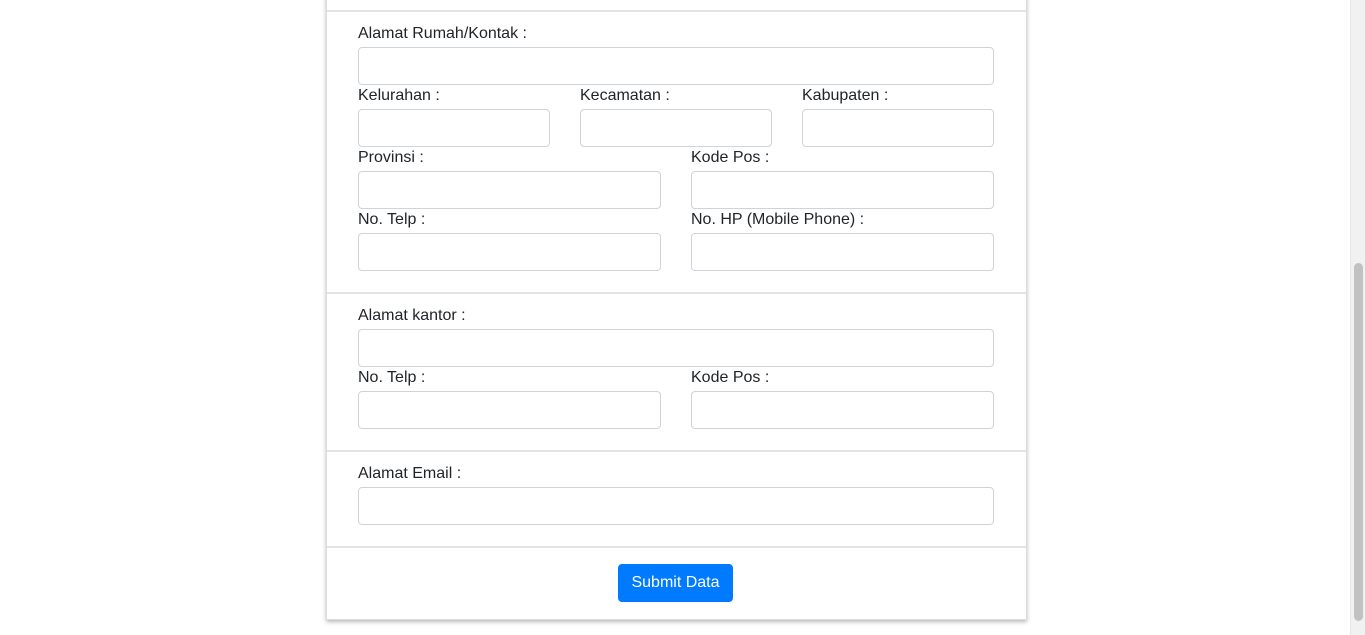 This screenshot has width=1365, height=635. What do you see at coordinates (676, 348) in the screenshot?
I see `office-address-input` at bounding box center [676, 348].